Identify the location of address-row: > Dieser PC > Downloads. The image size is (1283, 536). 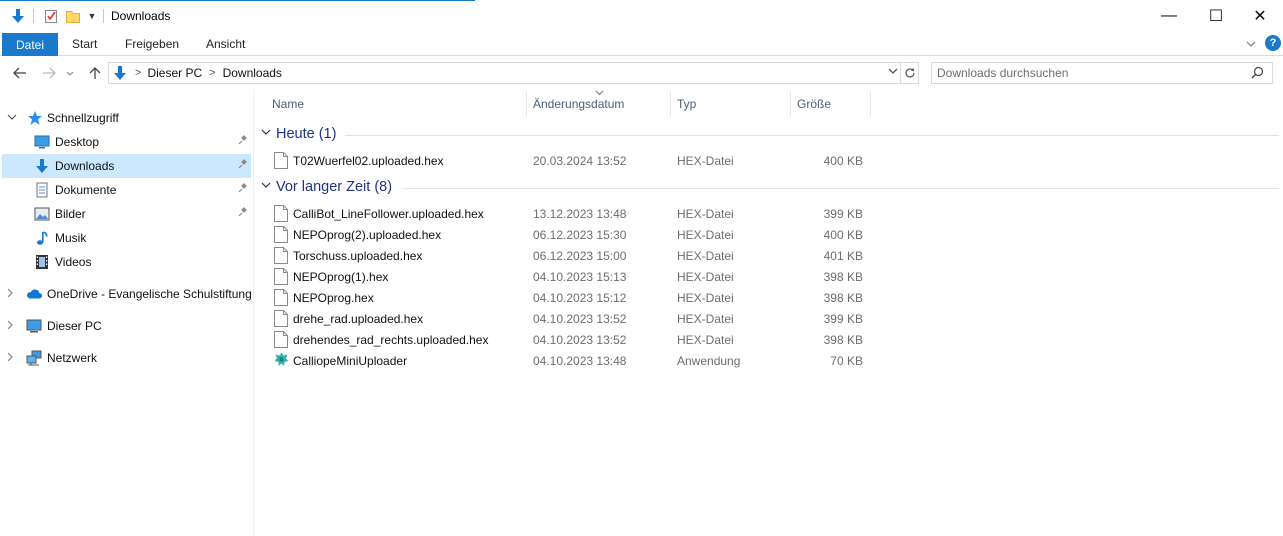
(641, 73).